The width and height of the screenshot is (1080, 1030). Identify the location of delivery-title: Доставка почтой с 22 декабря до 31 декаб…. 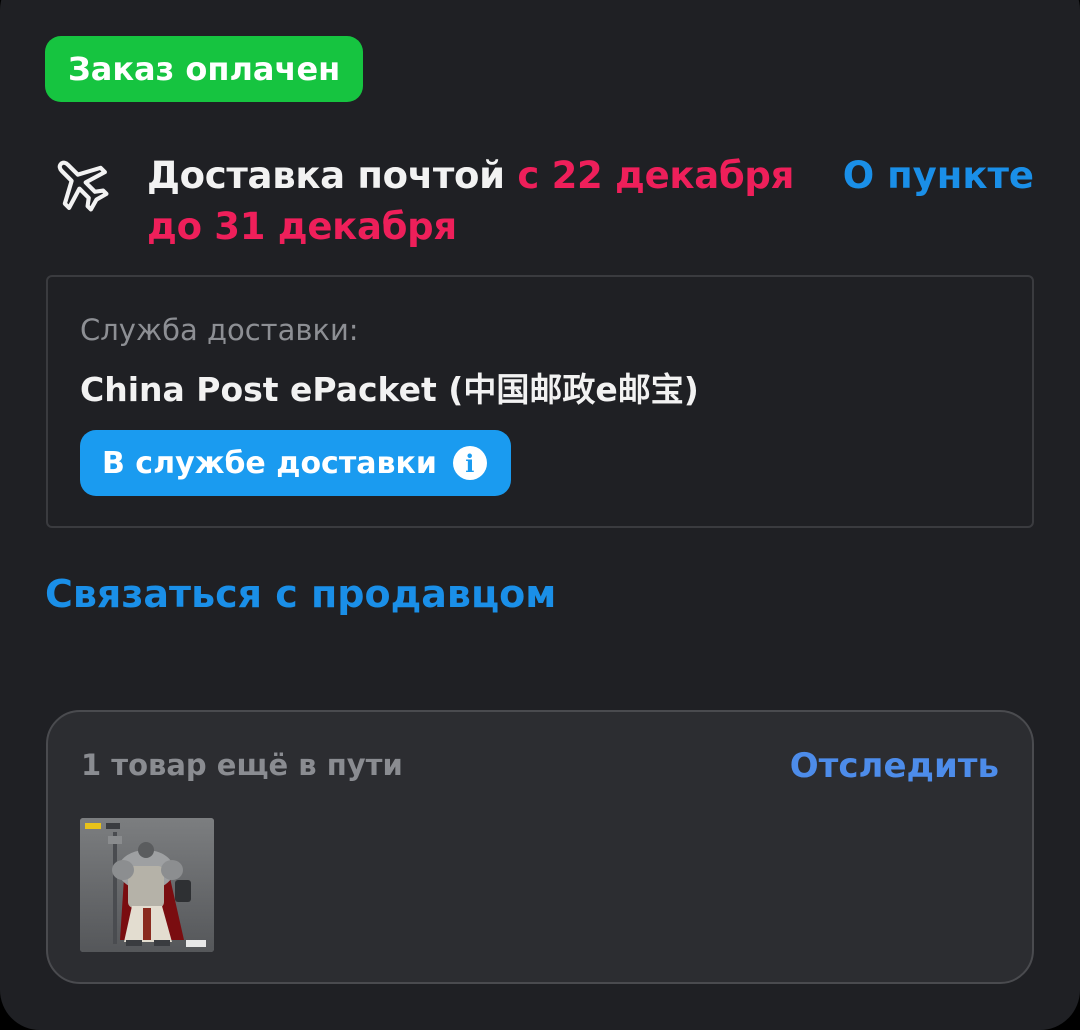
(482, 201).